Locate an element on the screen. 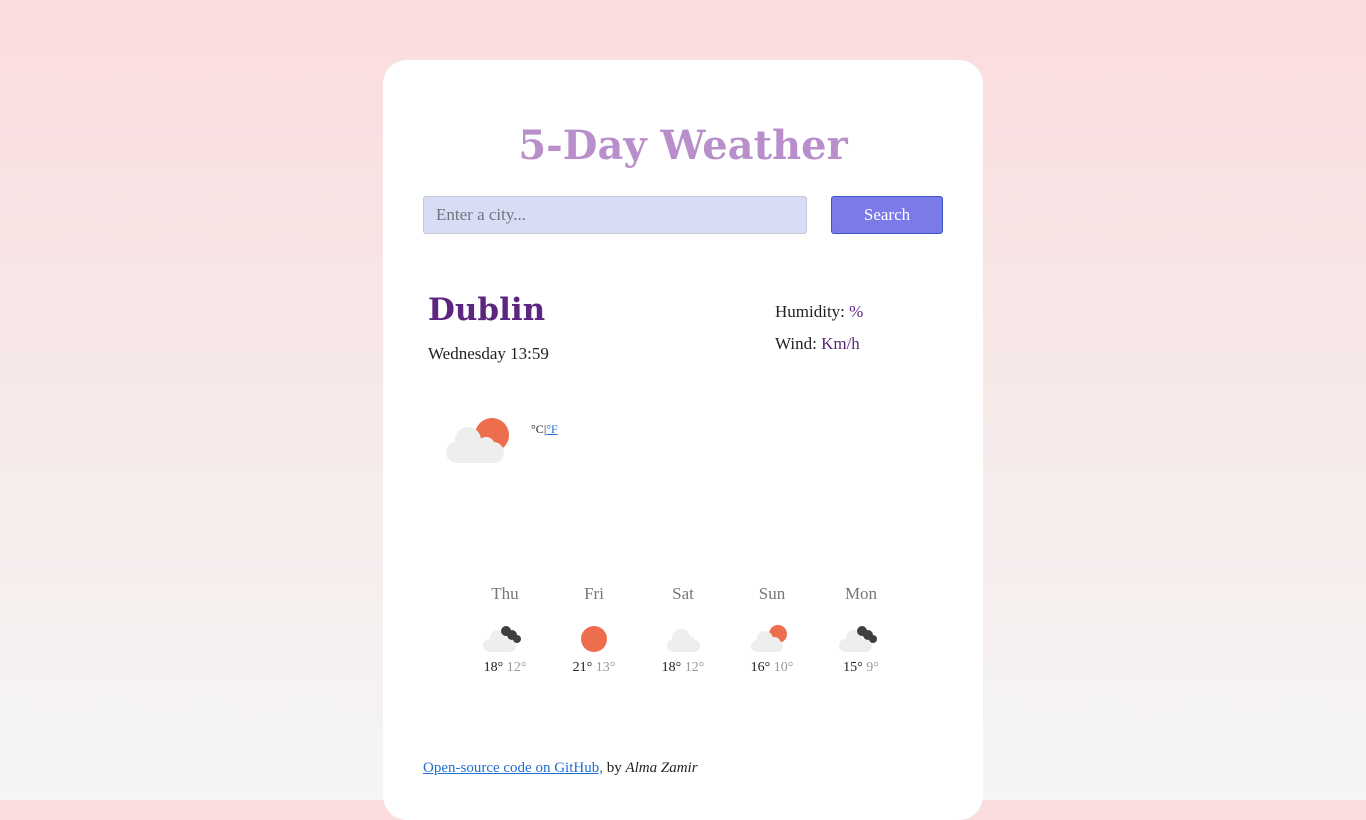 The image size is (1366, 820). forecast-day: Sun 16° 10° is located at coordinates (772, 630).